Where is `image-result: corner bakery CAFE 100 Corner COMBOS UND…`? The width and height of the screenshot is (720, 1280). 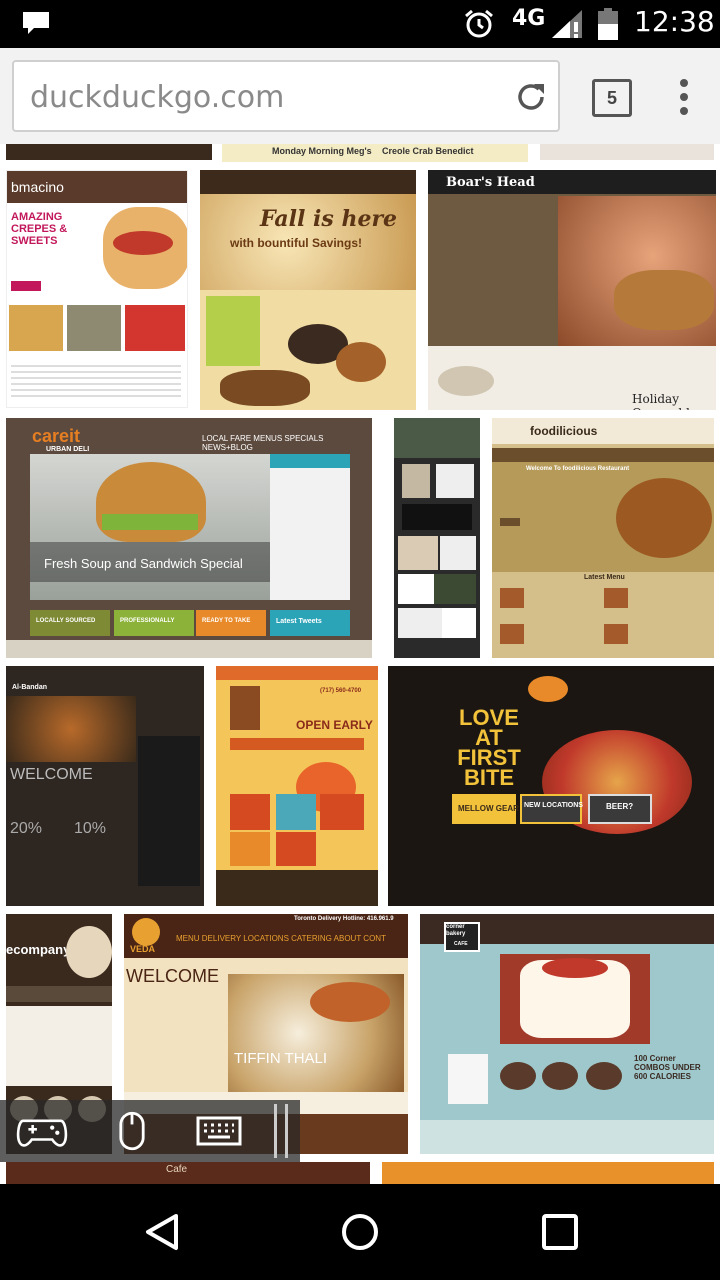
image-result: corner bakery CAFE 100 Corner COMBOS UND… is located at coordinates (567, 1034).